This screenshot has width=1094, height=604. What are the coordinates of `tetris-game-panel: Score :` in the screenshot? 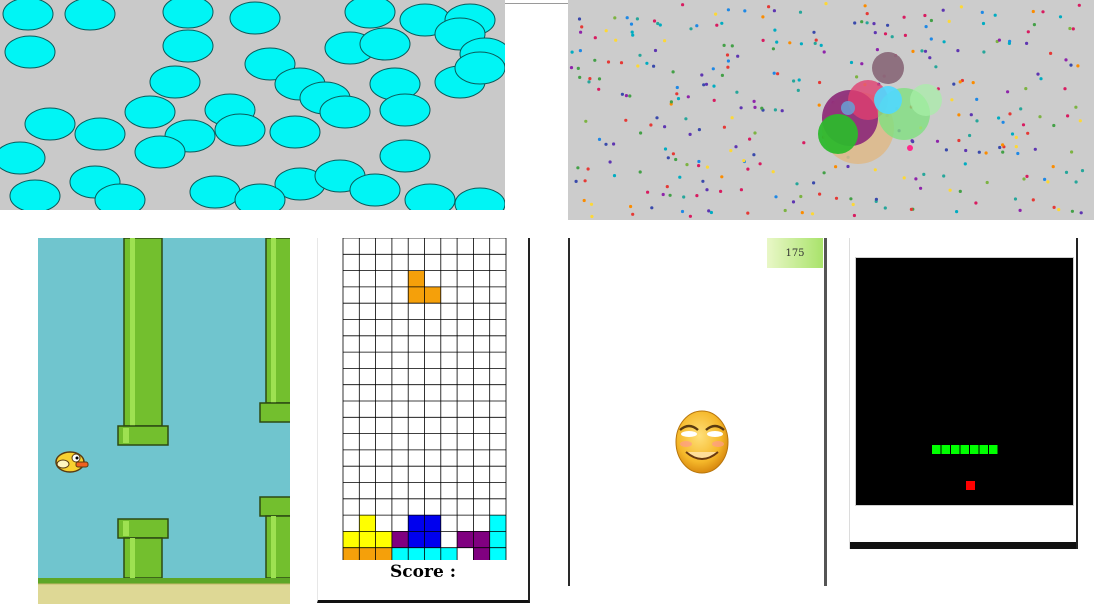 It's located at (423, 420).